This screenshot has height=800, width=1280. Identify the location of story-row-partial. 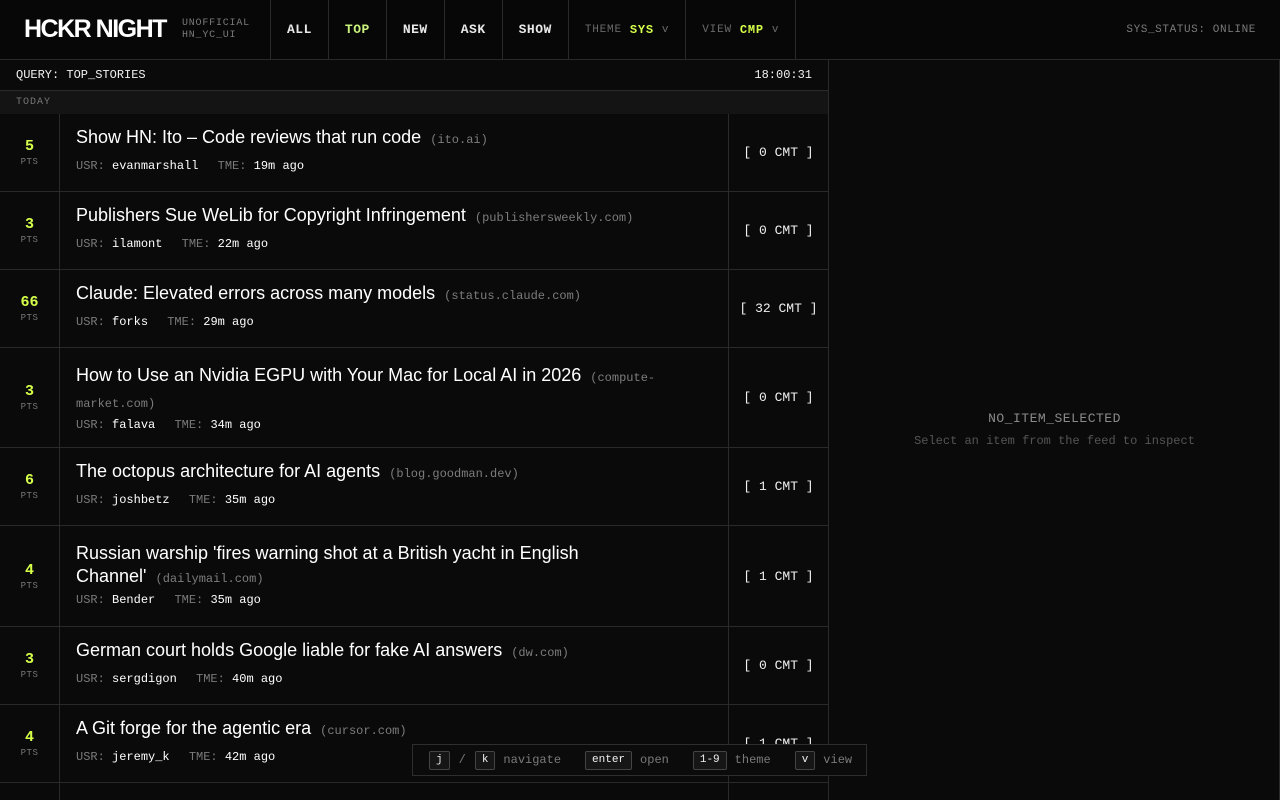
(414, 791).